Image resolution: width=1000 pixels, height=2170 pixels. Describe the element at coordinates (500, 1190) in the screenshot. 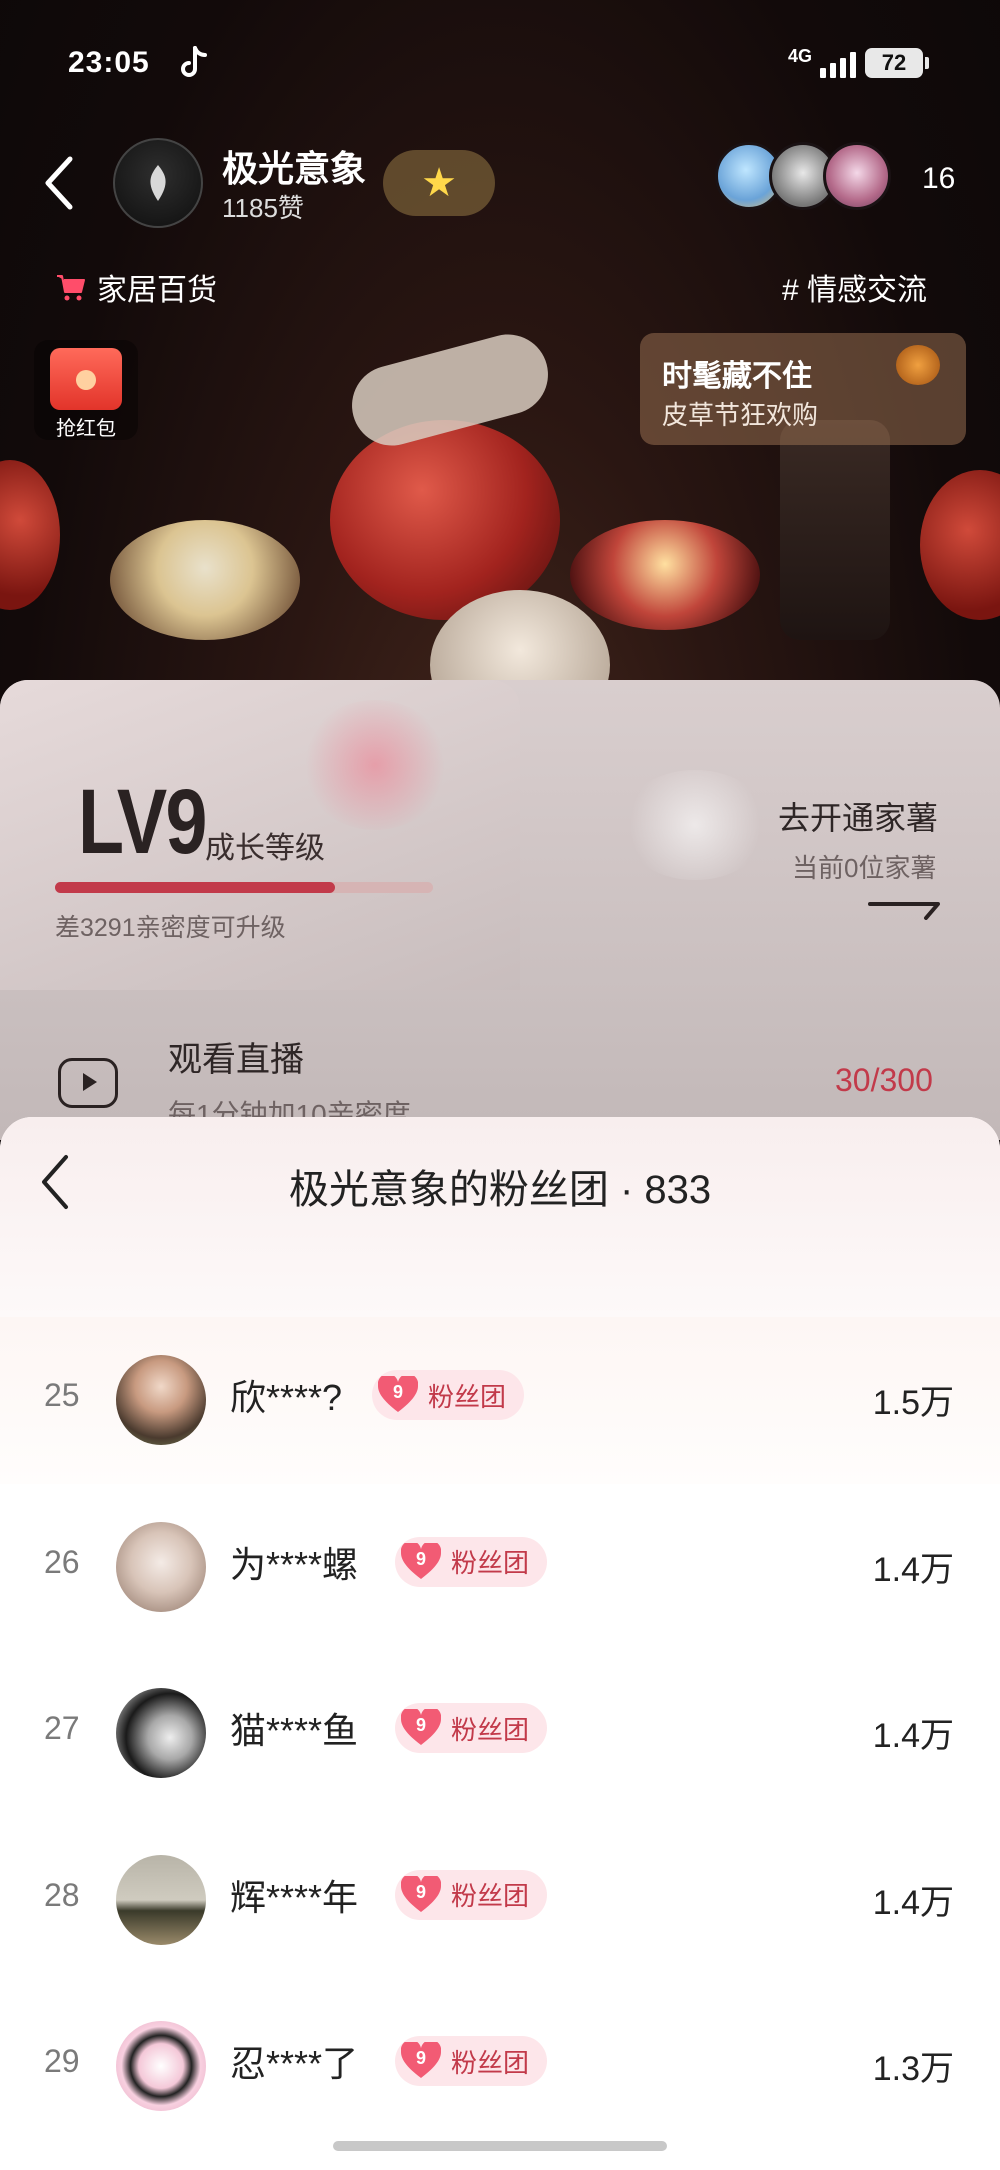

I see `sheet-title: 极光意象的粉丝团 · 833` at that location.